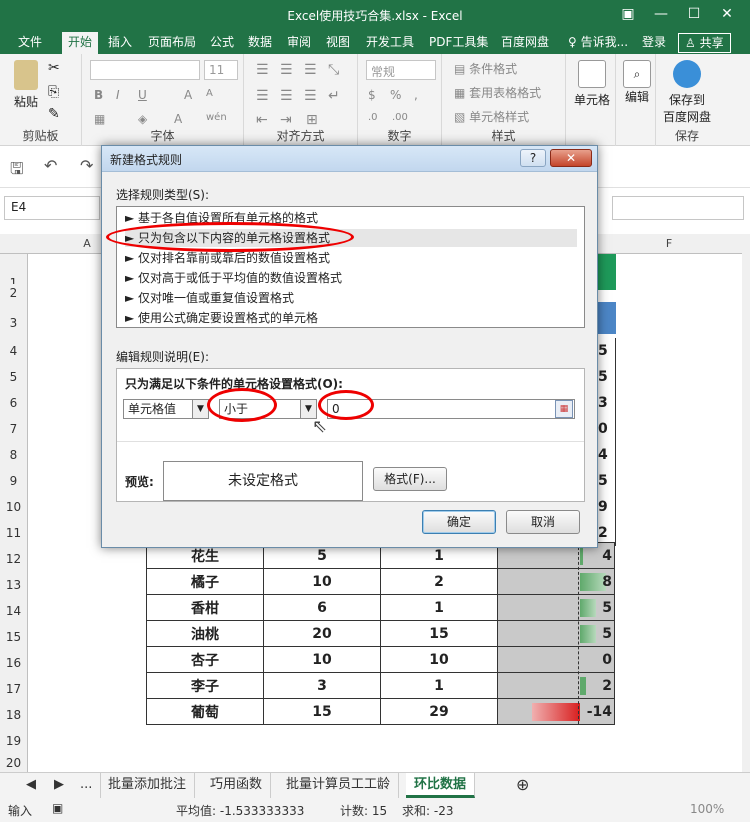 This screenshot has width=750, height=822. What do you see at coordinates (607, 403) in the screenshot?
I see `partial-cell: 3` at bounding box center [607, 403].